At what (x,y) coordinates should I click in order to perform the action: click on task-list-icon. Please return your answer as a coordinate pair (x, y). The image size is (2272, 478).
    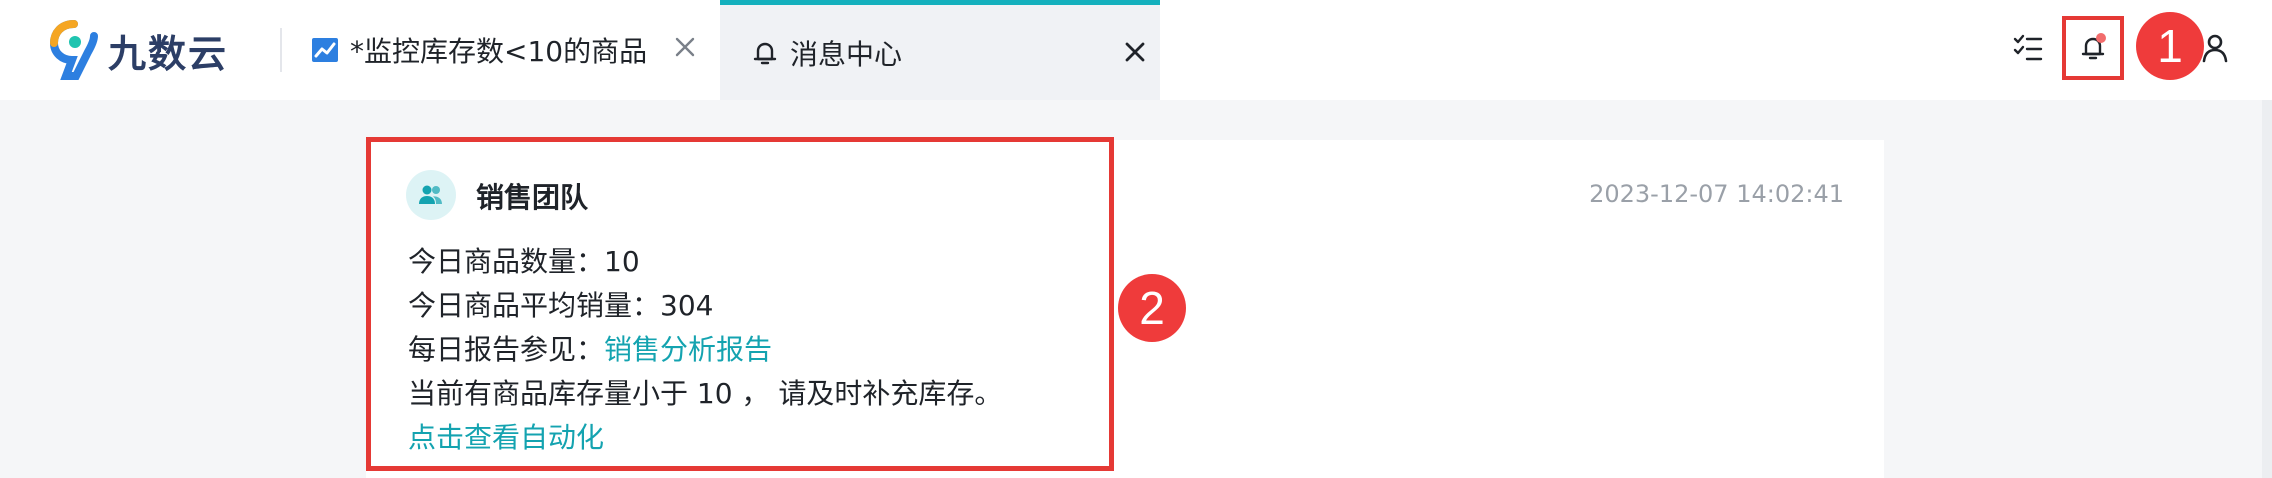
    Looking at the image, I should click on (2028, 47).